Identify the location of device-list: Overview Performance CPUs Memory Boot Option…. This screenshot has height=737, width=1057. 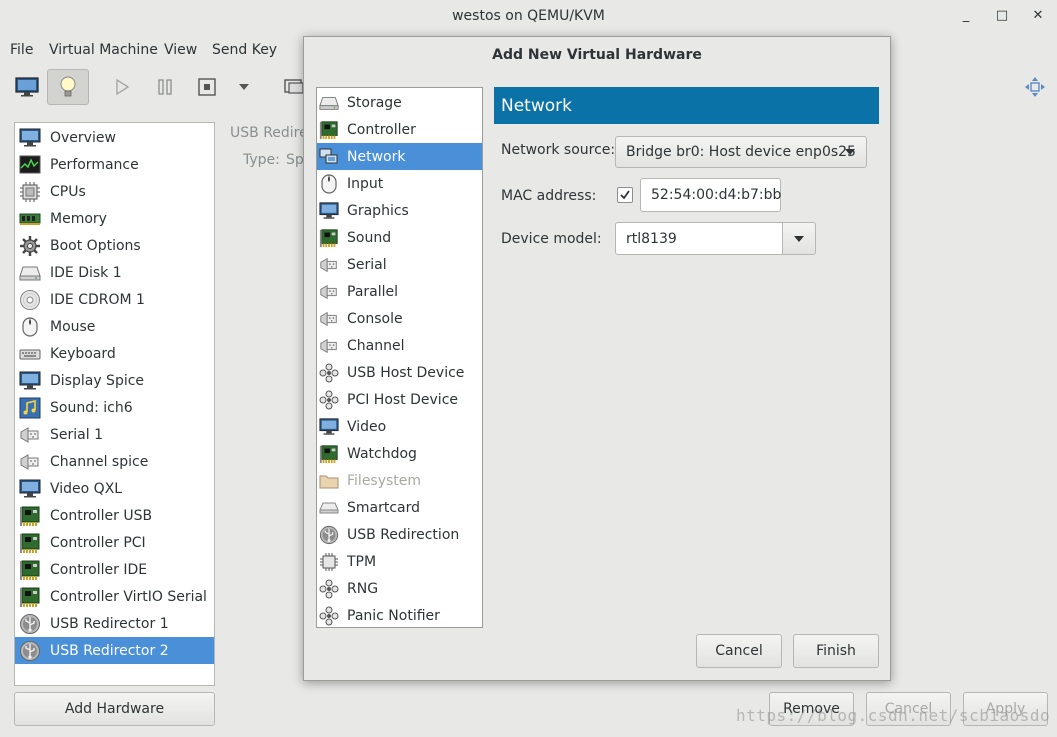
(114, 404).